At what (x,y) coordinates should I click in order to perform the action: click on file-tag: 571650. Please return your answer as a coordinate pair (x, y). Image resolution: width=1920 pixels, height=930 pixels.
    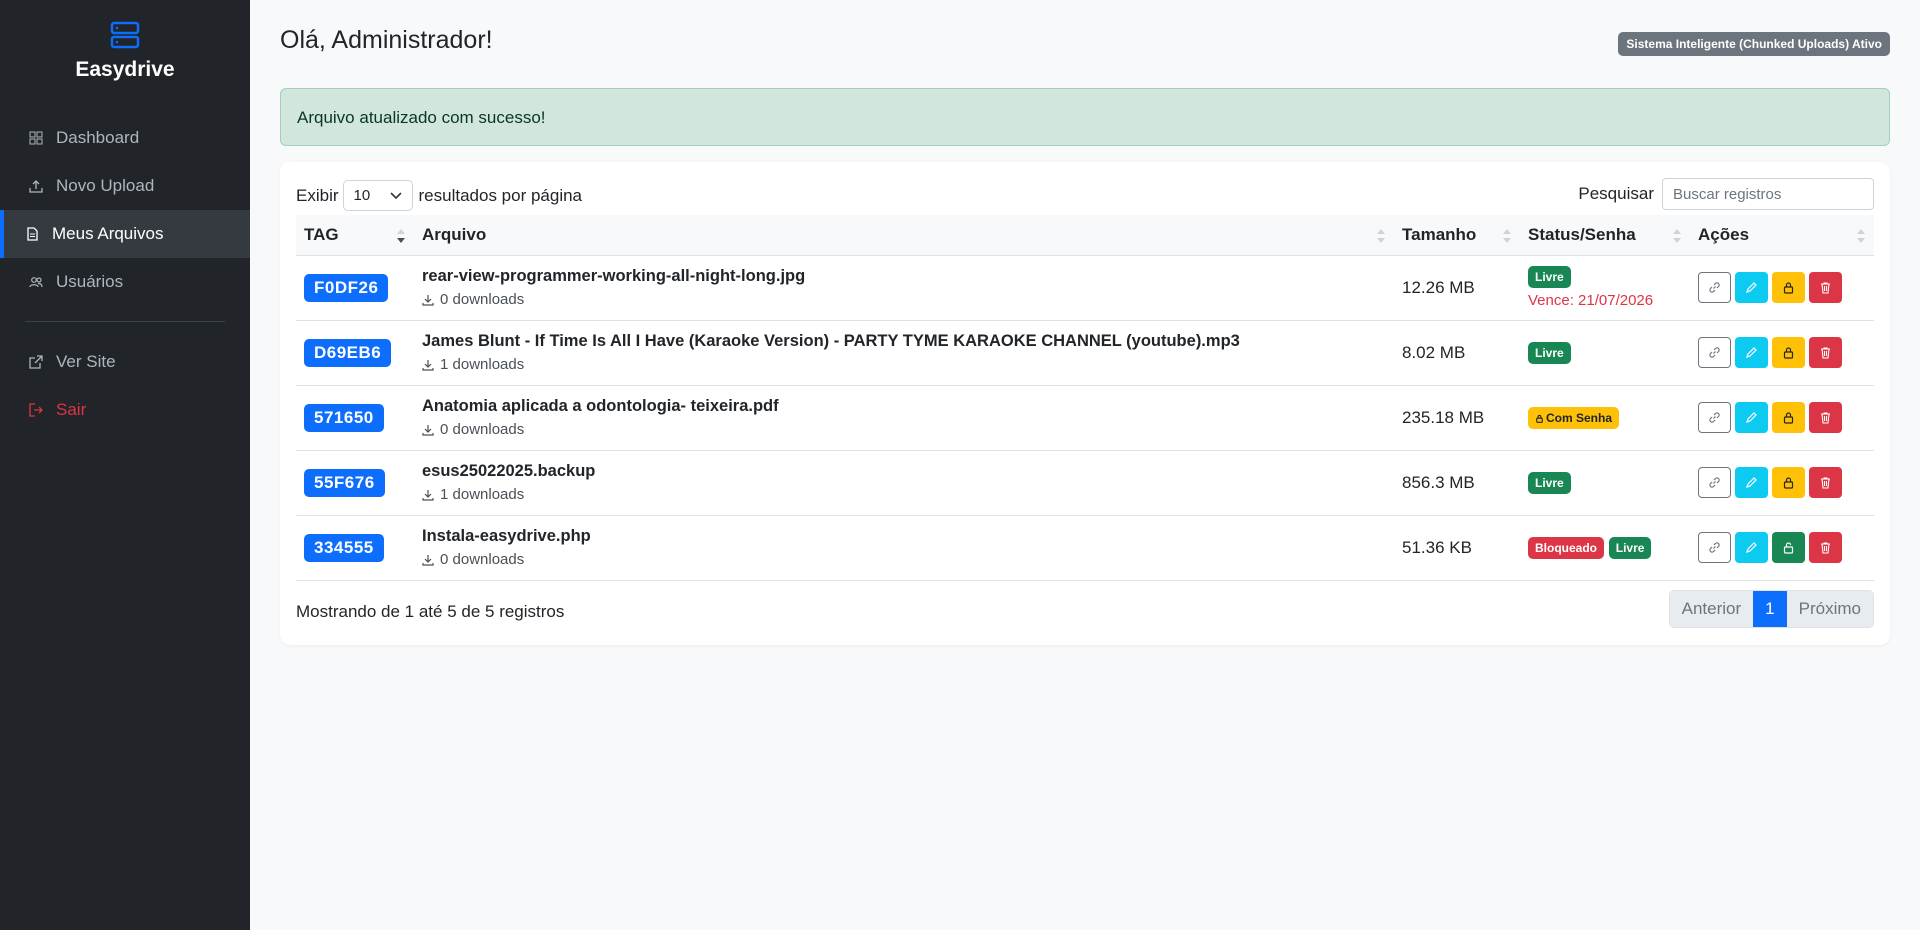
    Looking at the image, I should click on (344, 417).